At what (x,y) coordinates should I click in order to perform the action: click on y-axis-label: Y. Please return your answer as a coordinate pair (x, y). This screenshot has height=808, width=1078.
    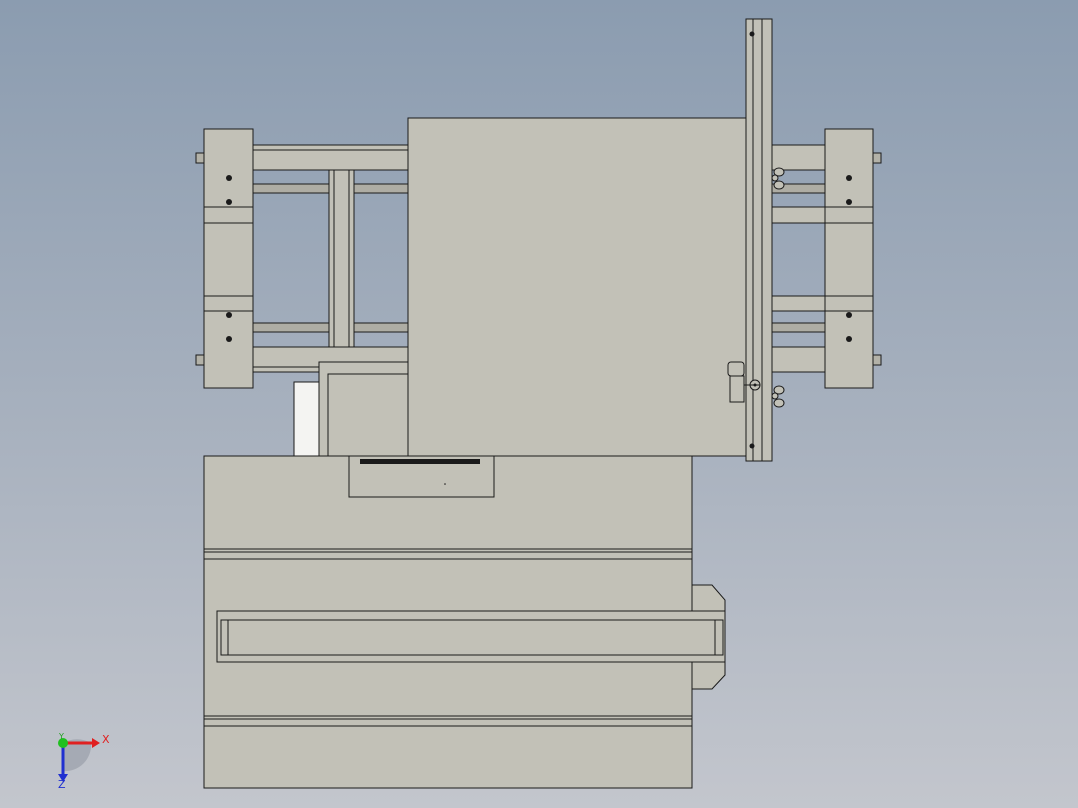
    Looking at the image, I should click on (61, 736).